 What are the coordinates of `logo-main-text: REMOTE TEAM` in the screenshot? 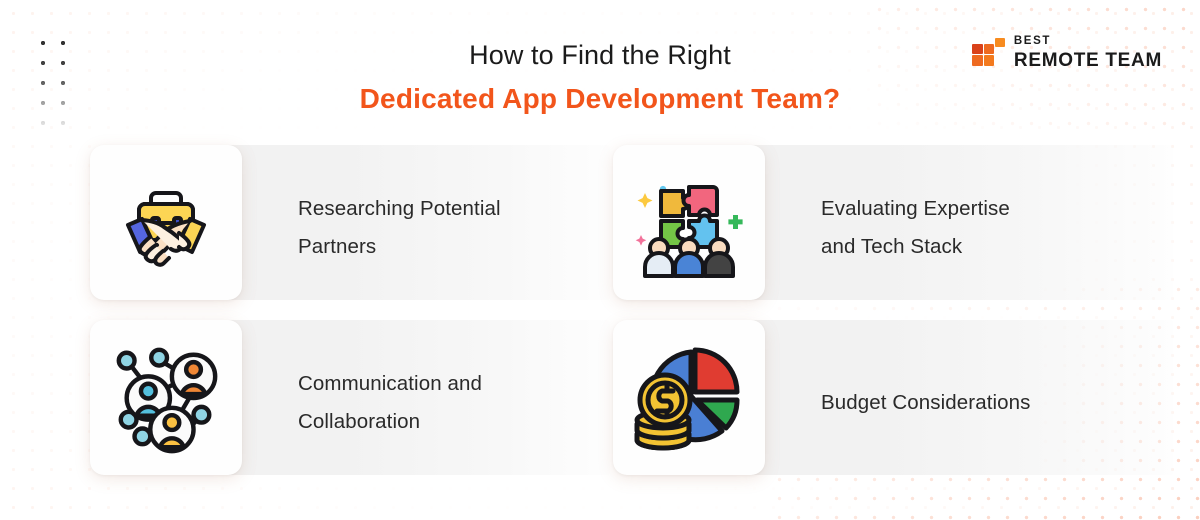 It's located at (1087, 60).